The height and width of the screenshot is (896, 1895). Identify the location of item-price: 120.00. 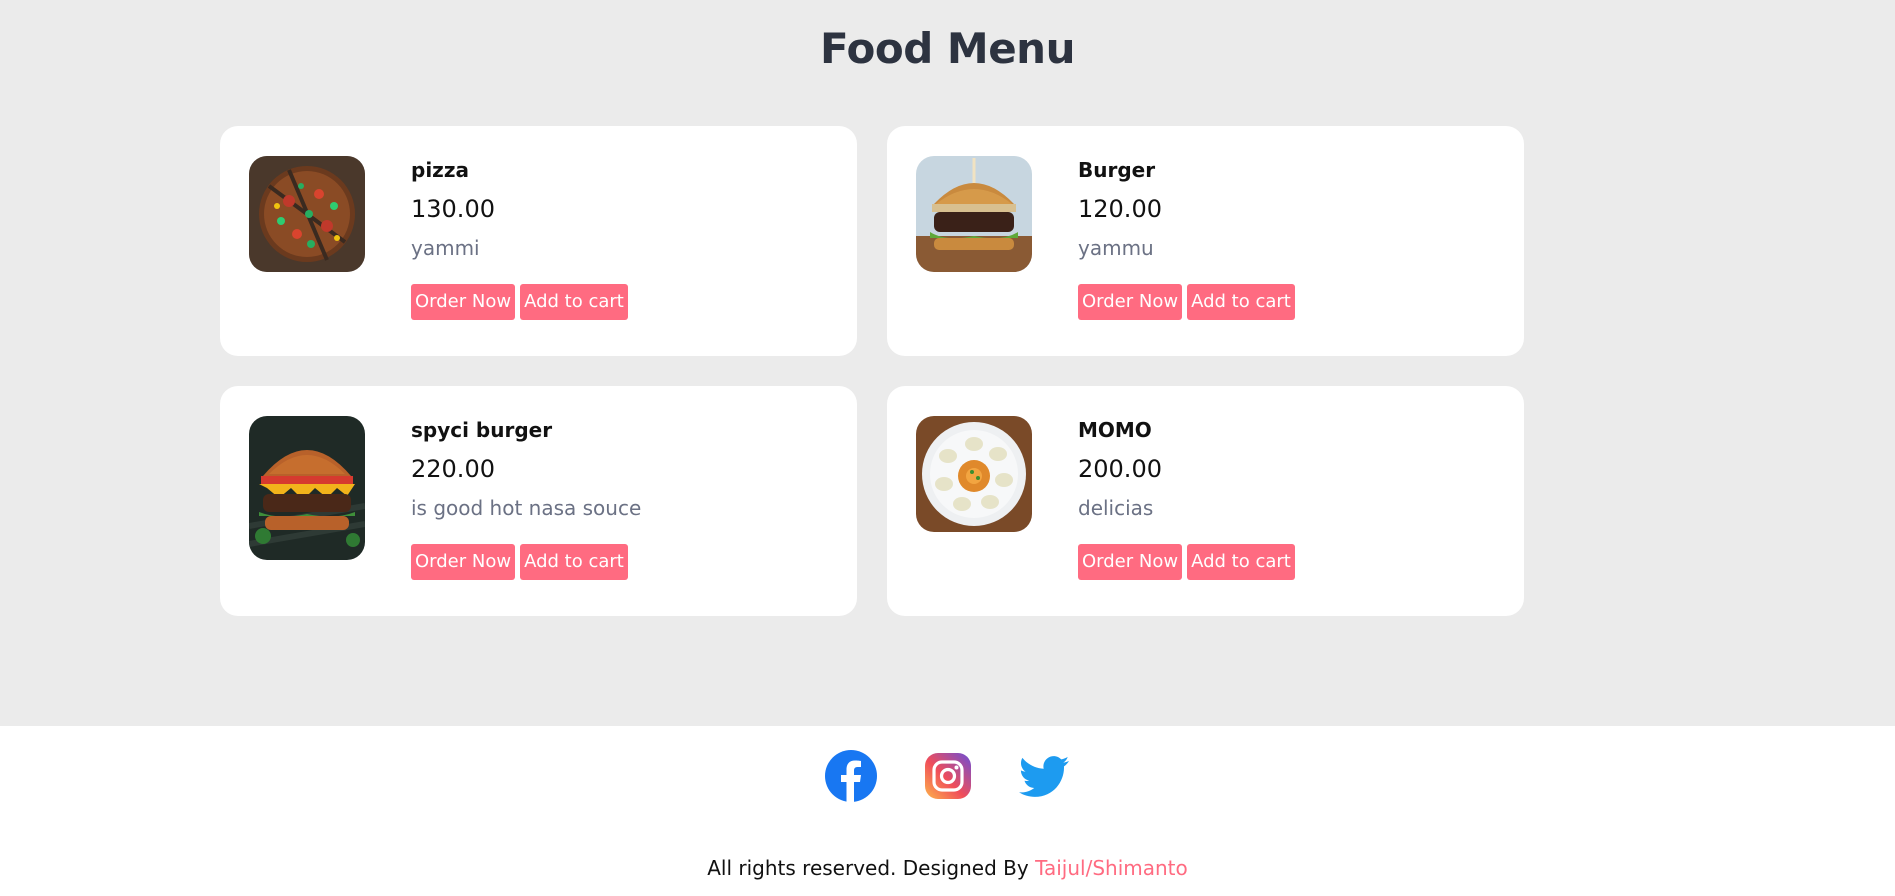
(1120, 209).